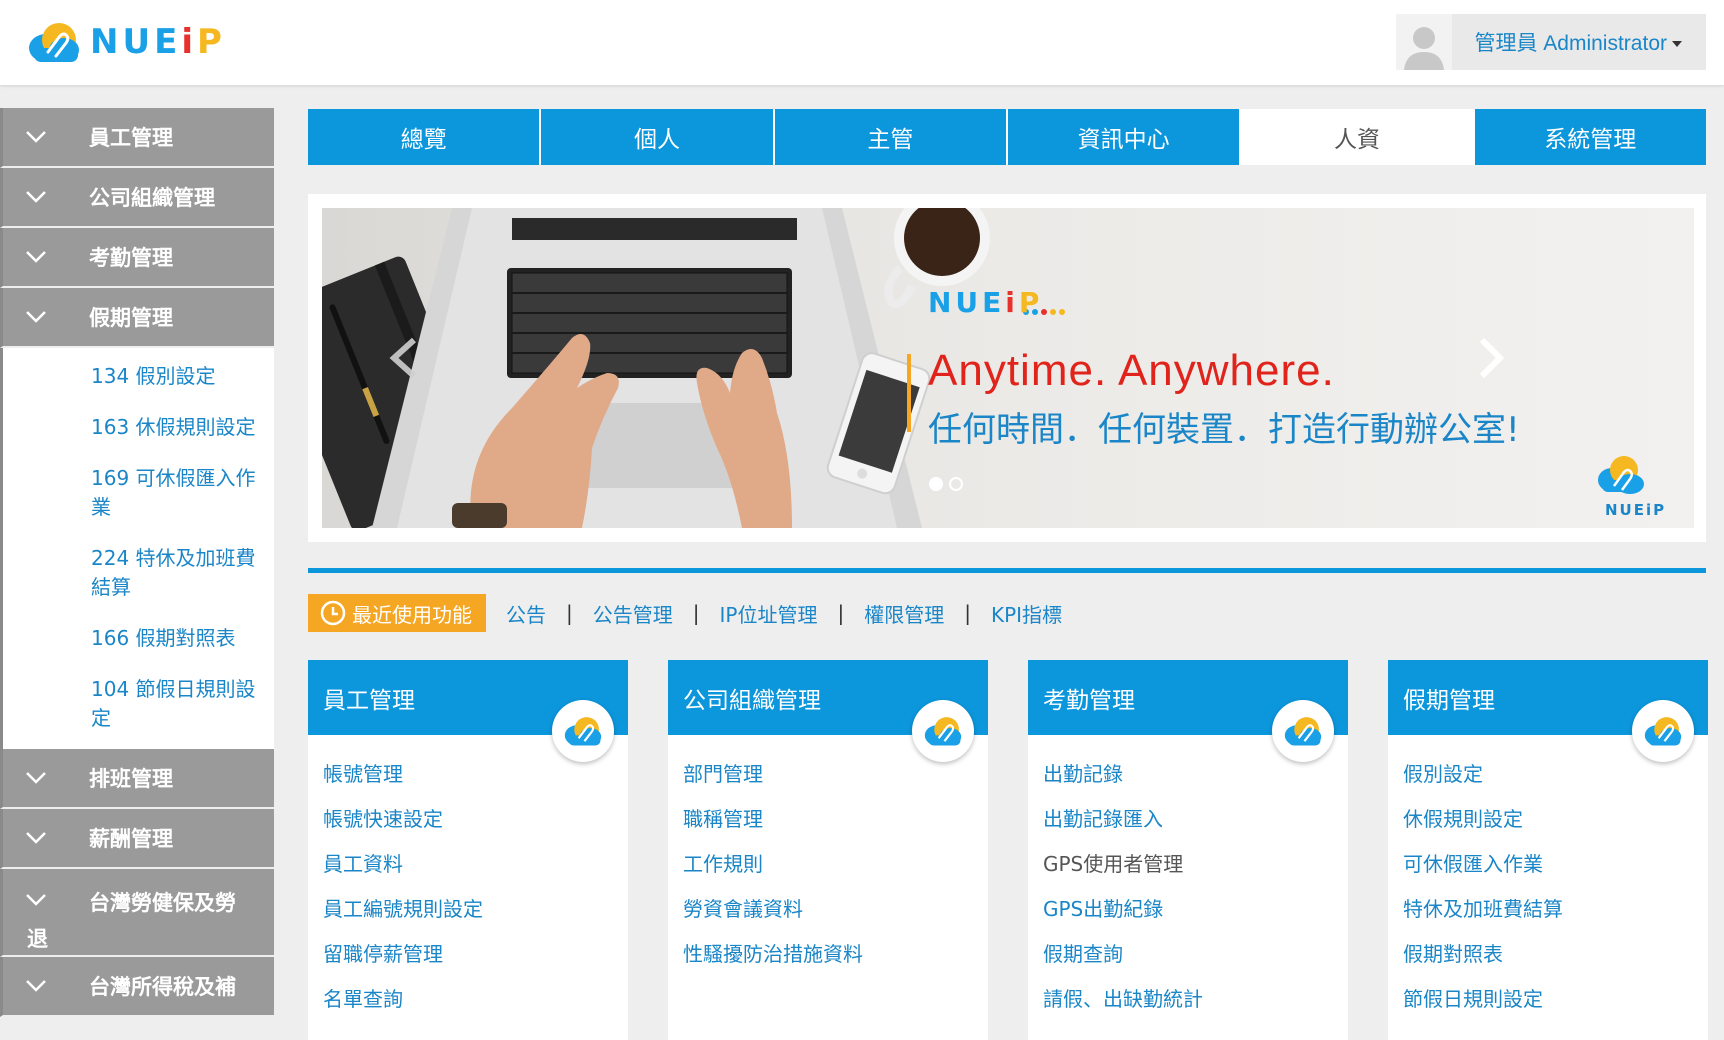 This screenshot has width=1724, height=1040. I want to click on quick-link-announcement: 公告, so click(526, 613).